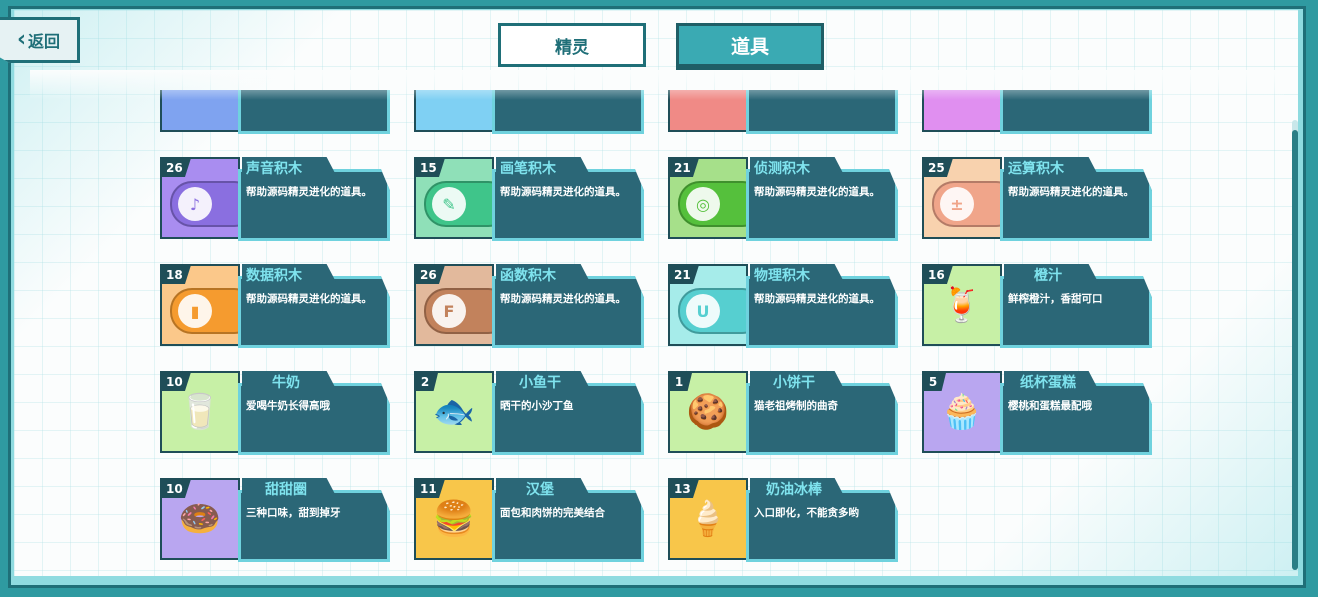 This screenshot has height=597, width=1318. Describe the element at coordinates (708, 412) in the screenshot. I see `item-image: 🍪 1` at that location.